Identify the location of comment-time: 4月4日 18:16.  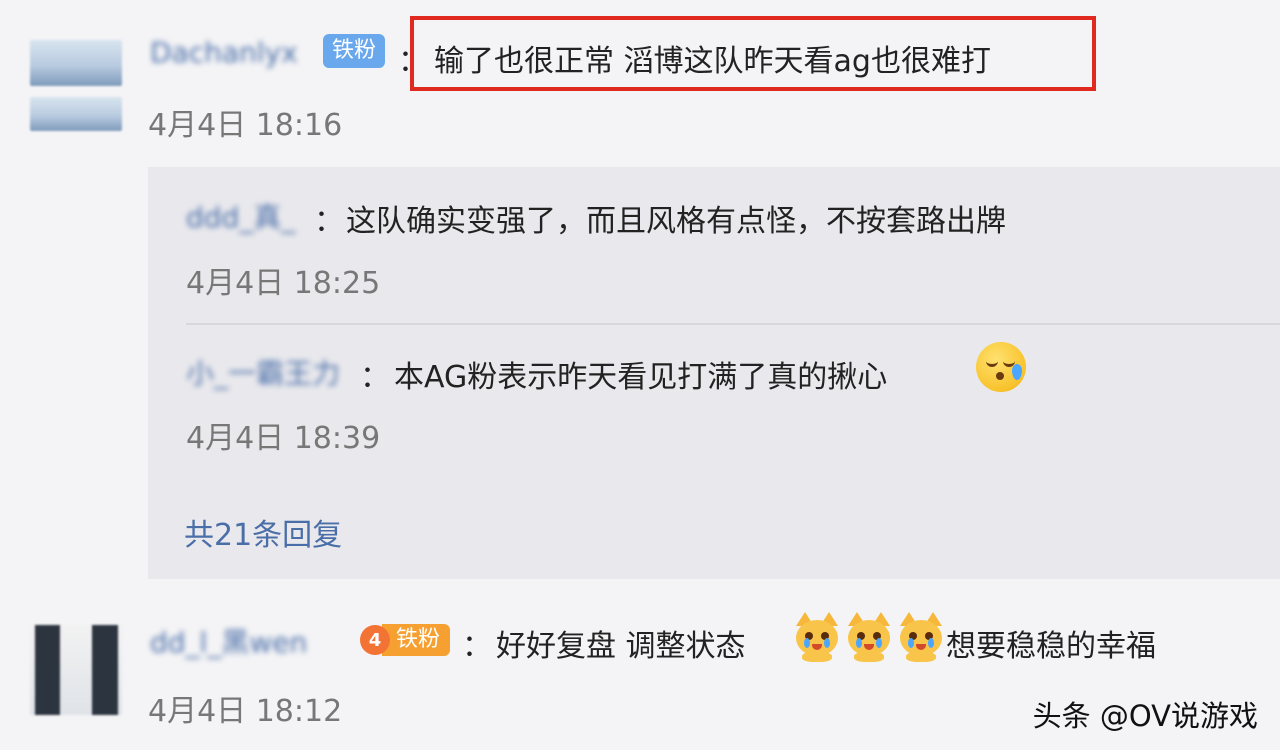
(245, 125).